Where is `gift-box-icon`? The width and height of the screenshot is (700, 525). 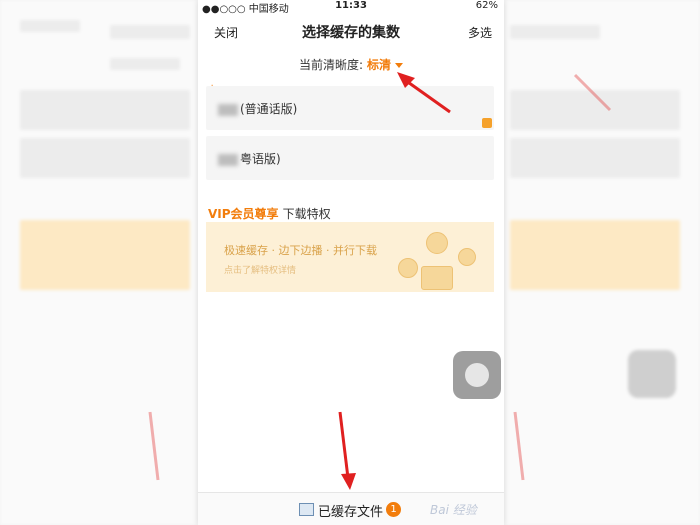
gift-box-icon is located at coordinates (437, 278).